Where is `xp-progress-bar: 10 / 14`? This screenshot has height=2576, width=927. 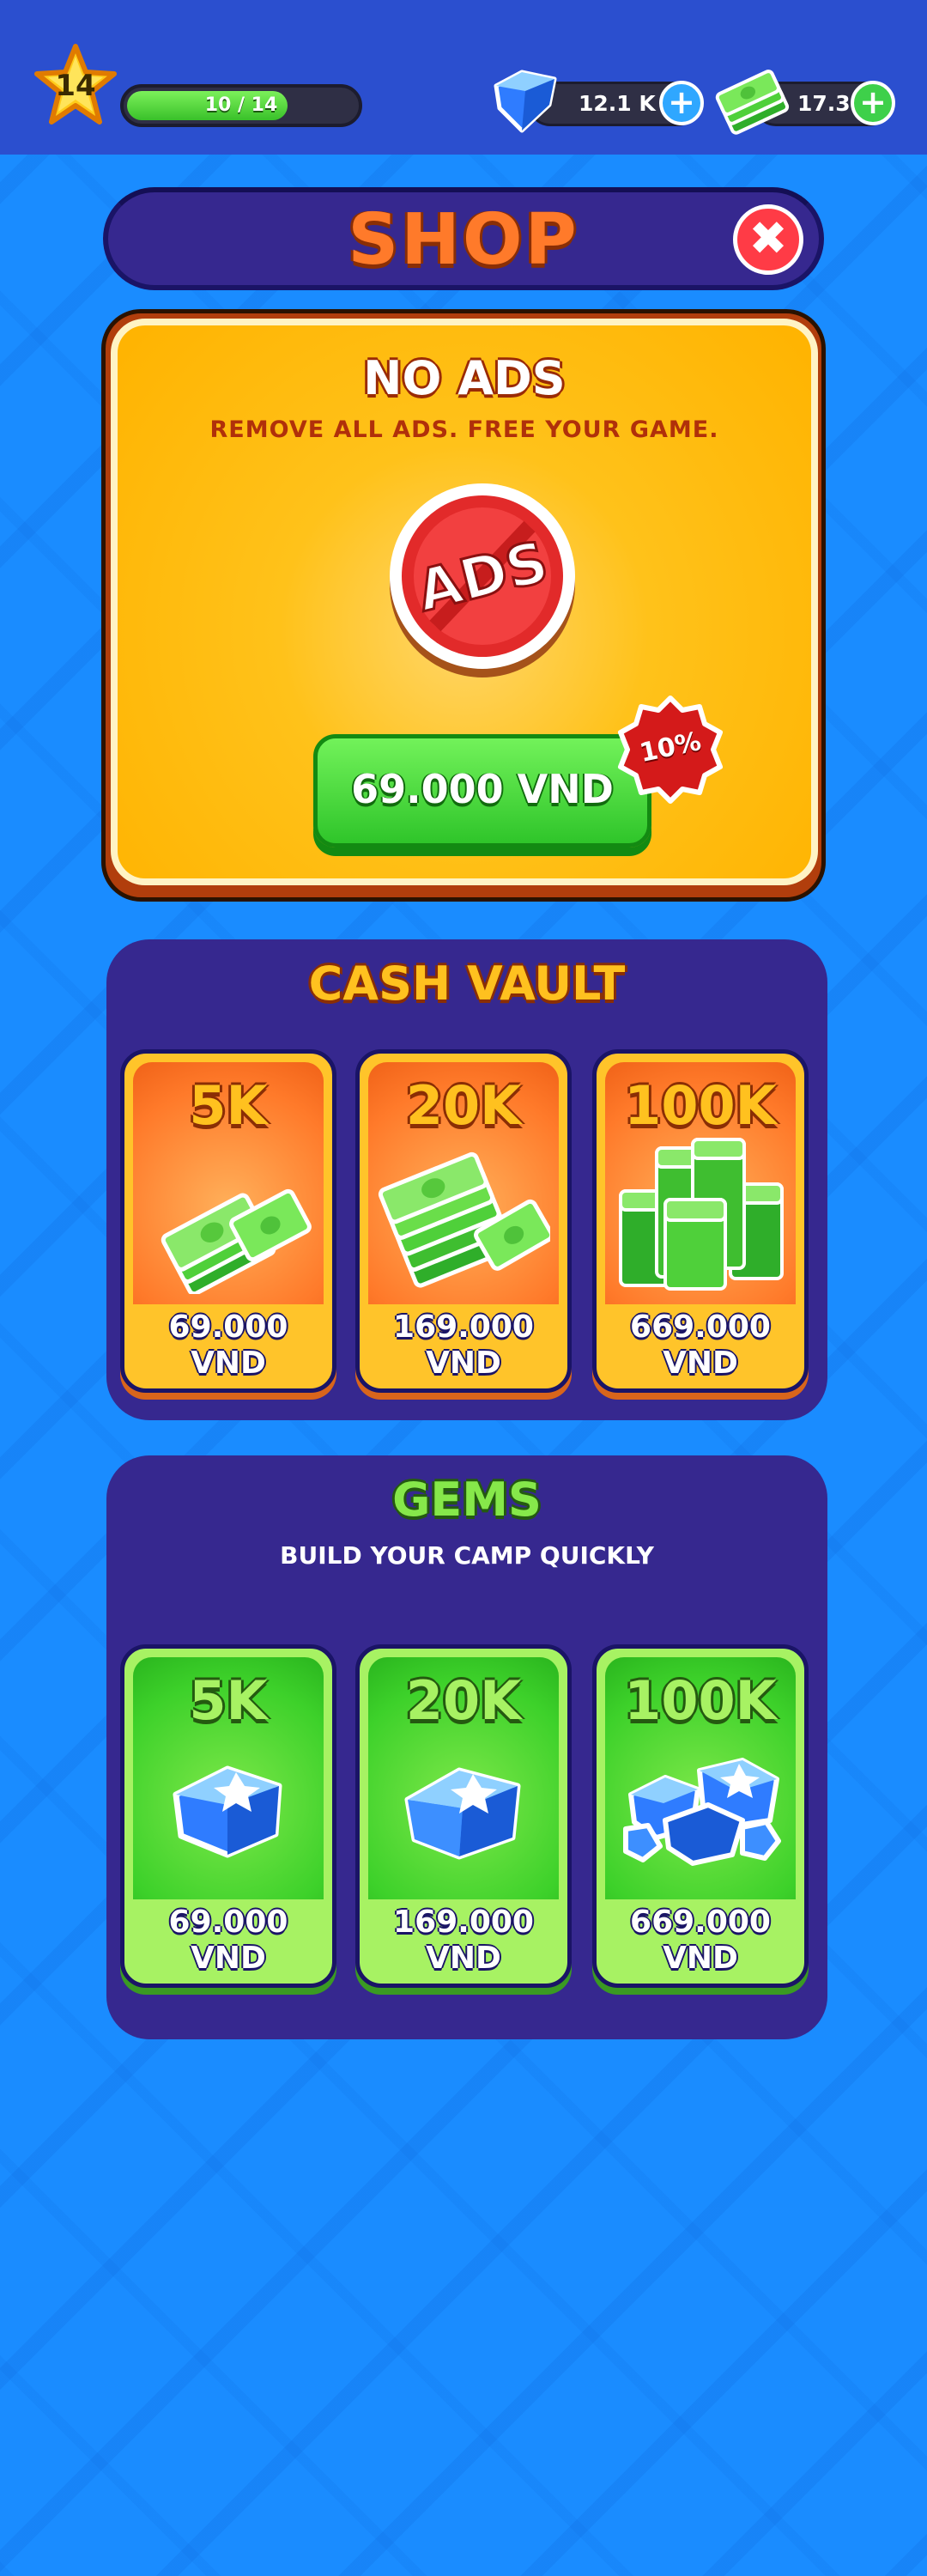
xp-progress-bar: 10 / 14 is located at coordinates (241, 106).